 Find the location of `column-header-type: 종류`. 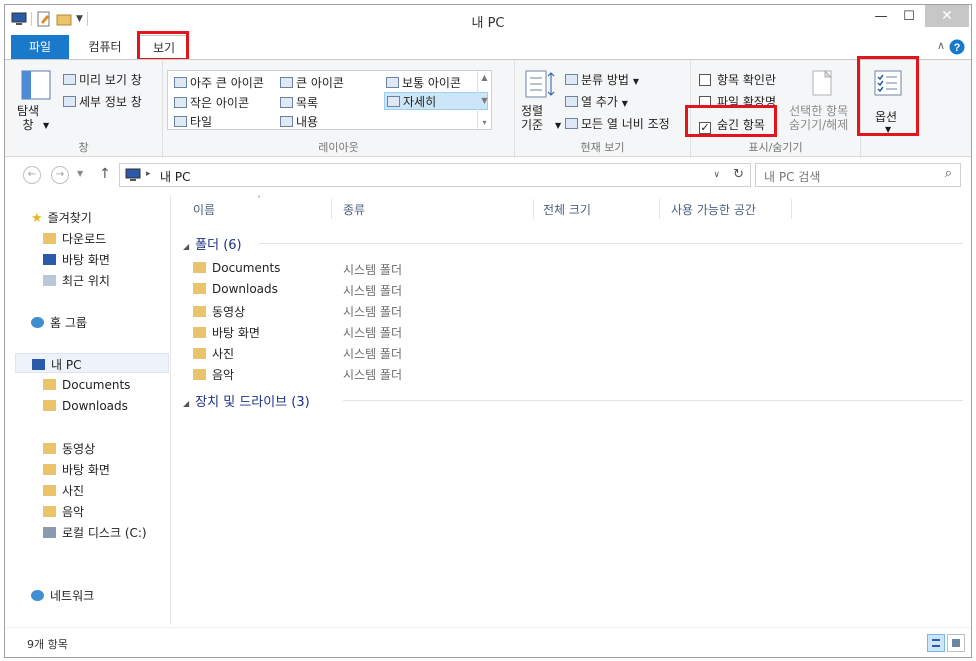

column-header-type: 종류 is located at coordinates (354, 209).